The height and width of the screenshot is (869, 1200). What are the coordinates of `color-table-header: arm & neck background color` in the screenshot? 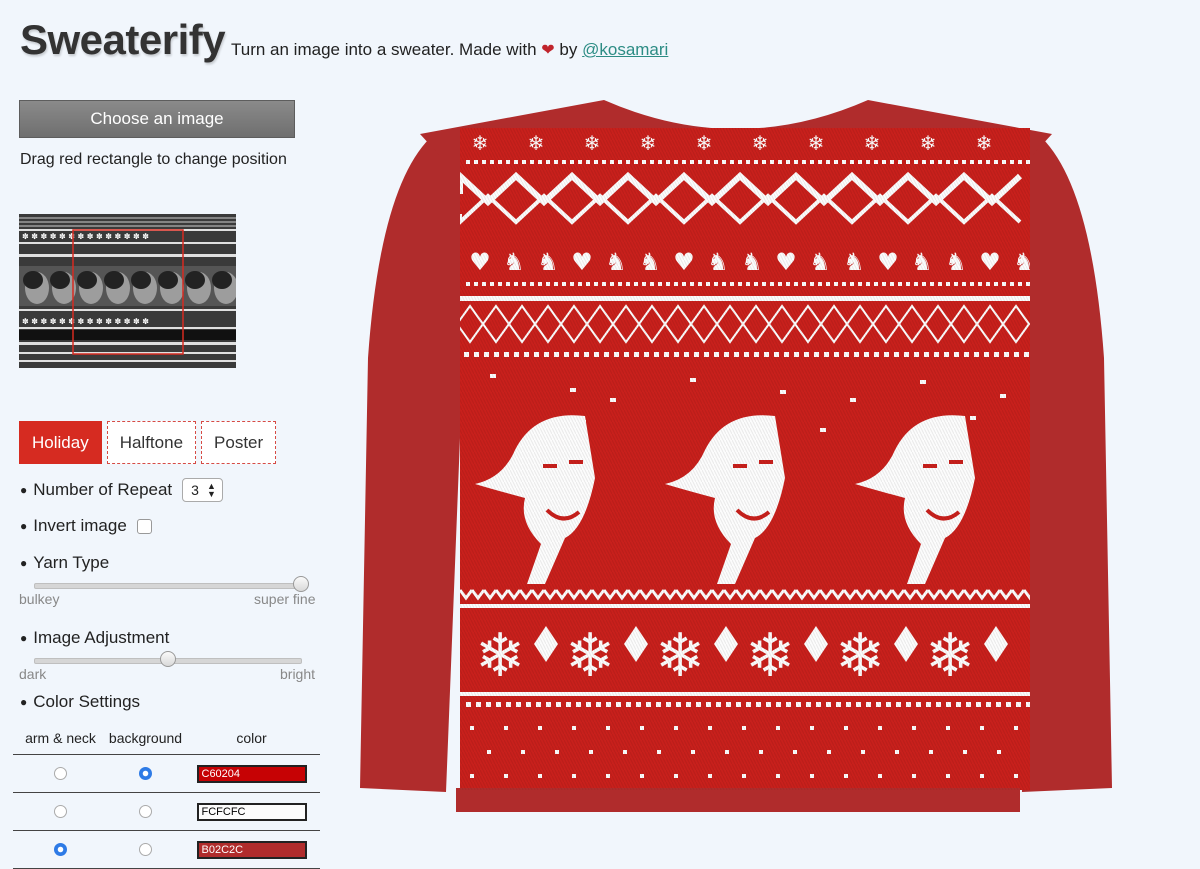 It's located at (166, 738).